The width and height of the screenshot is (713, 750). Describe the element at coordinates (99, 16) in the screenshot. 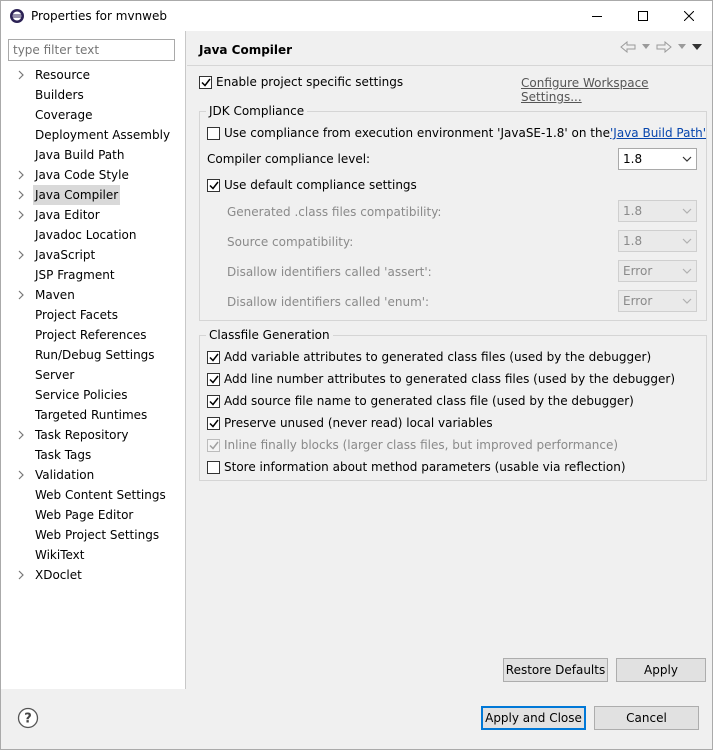

I see `window-title: Properties for mvnweb` at that location.